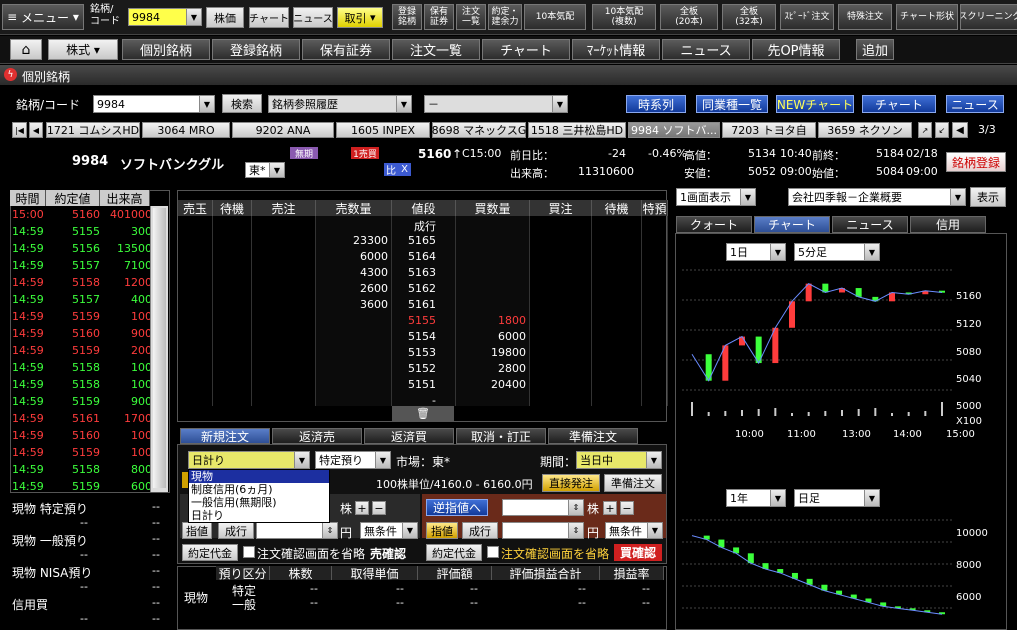  I want to click on skip-confirm-checkbox, so click(249, 552).